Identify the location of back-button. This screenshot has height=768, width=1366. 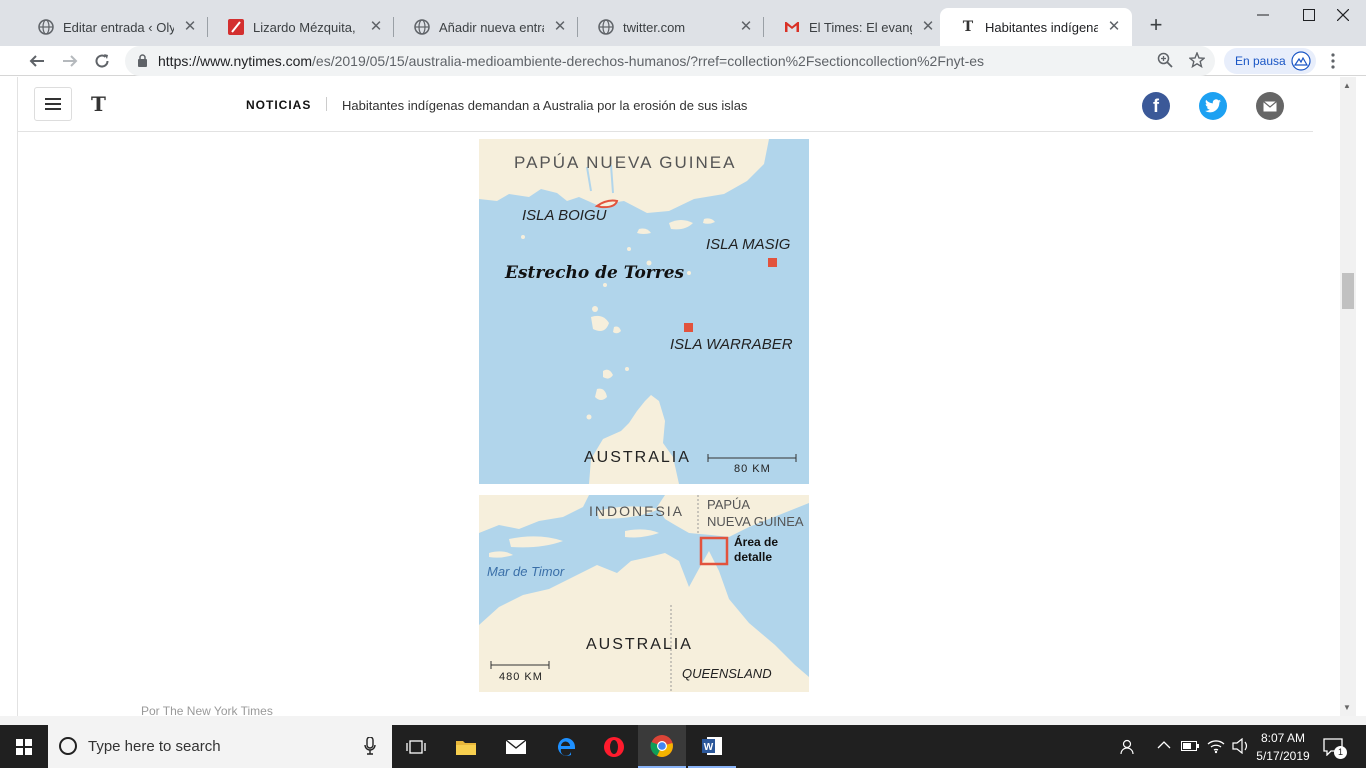
(37, 61).